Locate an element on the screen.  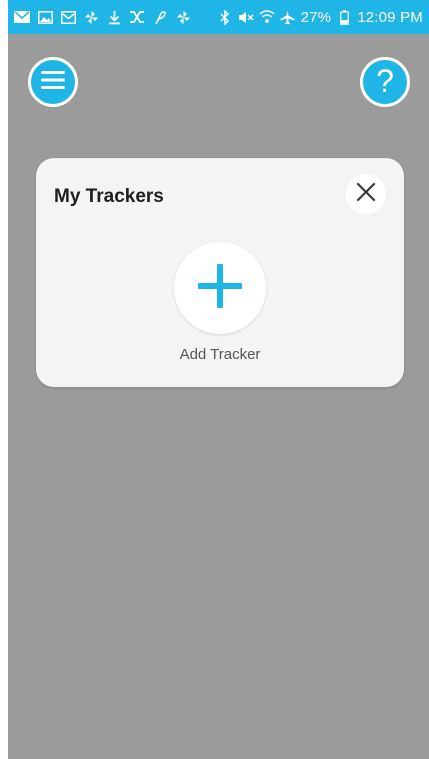
mute-icon is located at coordinates (246, 17).